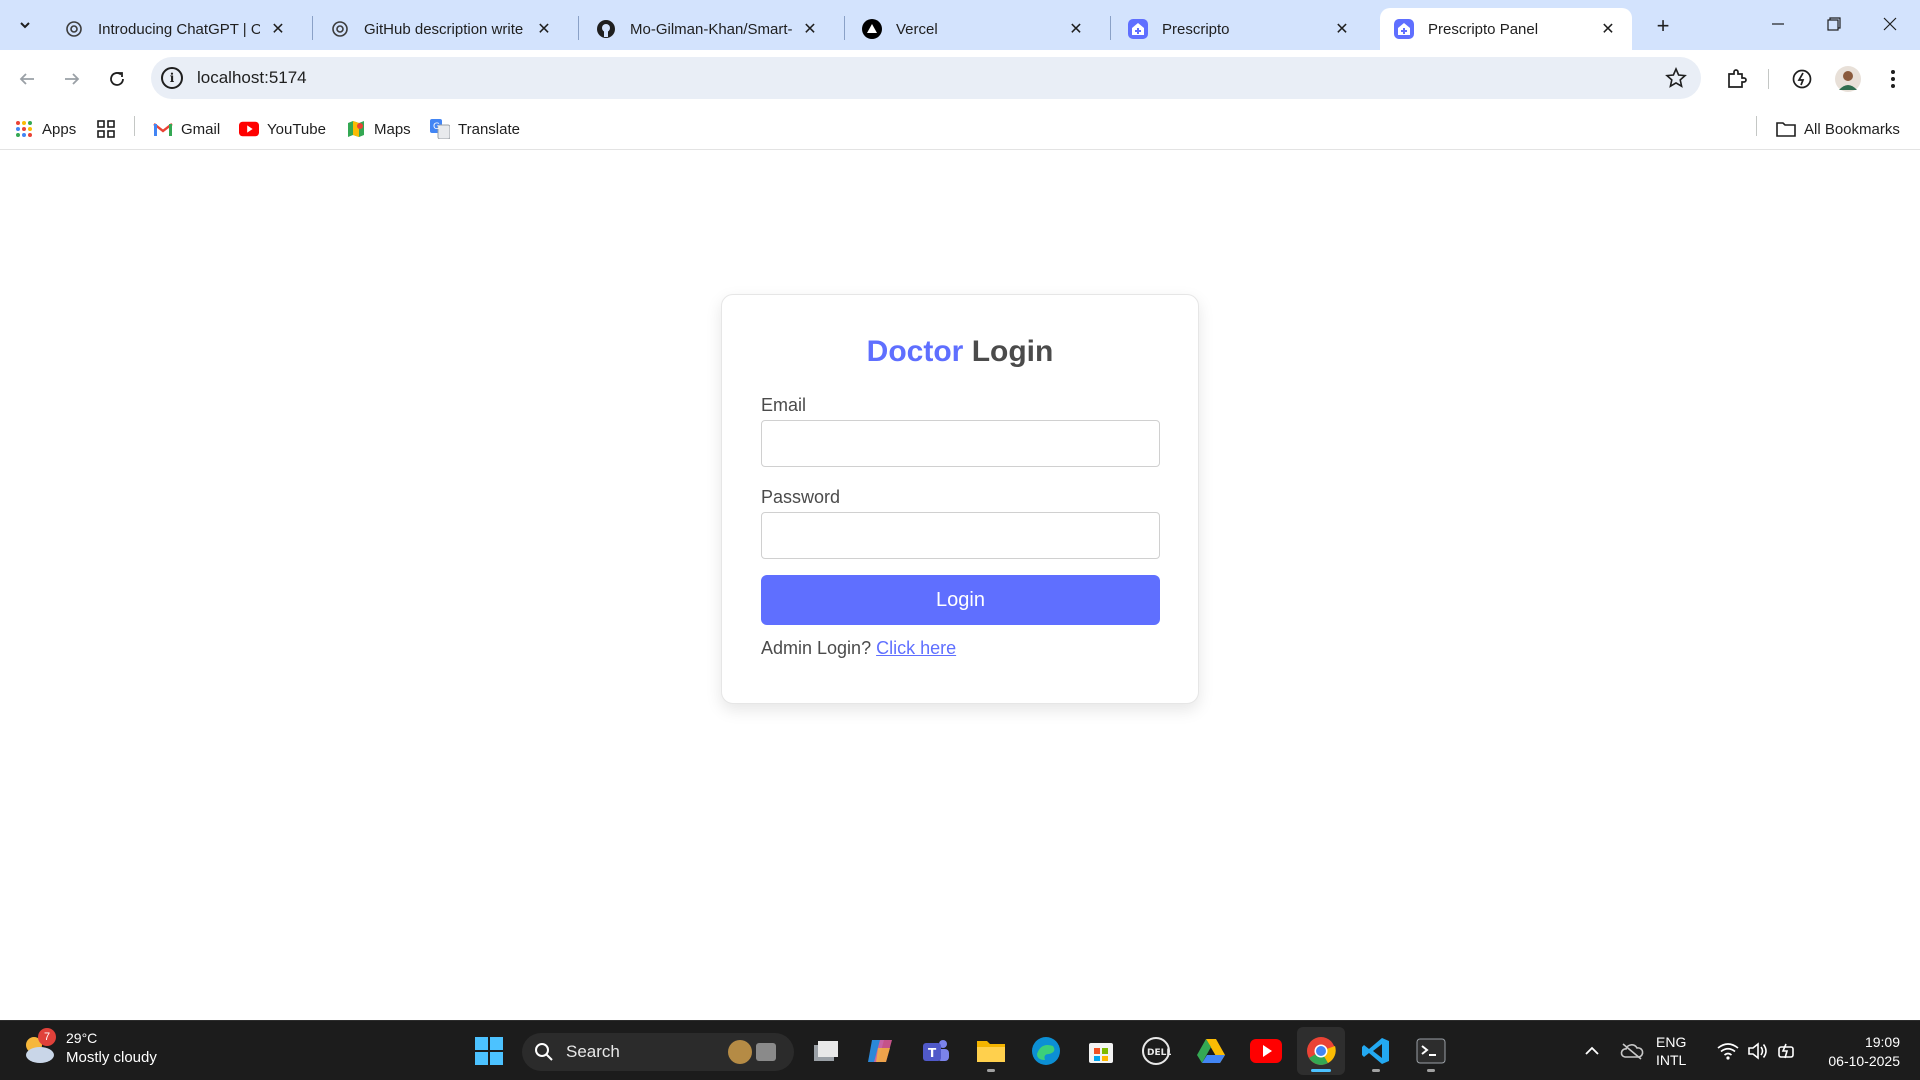 The width and height of the screenshot is (1920, 1080). I want to click on teams-button: T, so click(936, 1051).